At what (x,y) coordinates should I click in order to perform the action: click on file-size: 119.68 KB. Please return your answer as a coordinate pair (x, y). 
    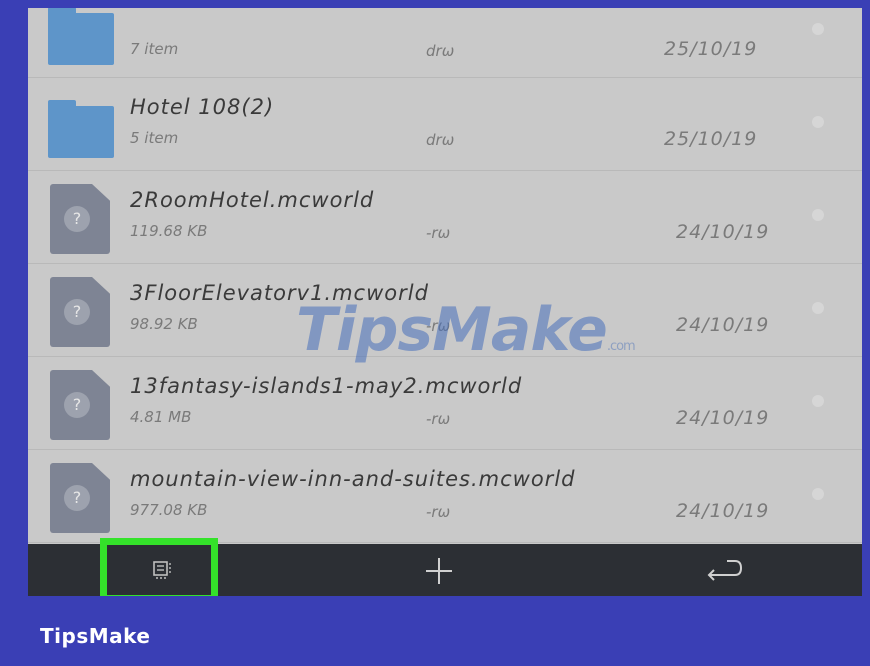
    Looking at the image, I should click on (169, 231).